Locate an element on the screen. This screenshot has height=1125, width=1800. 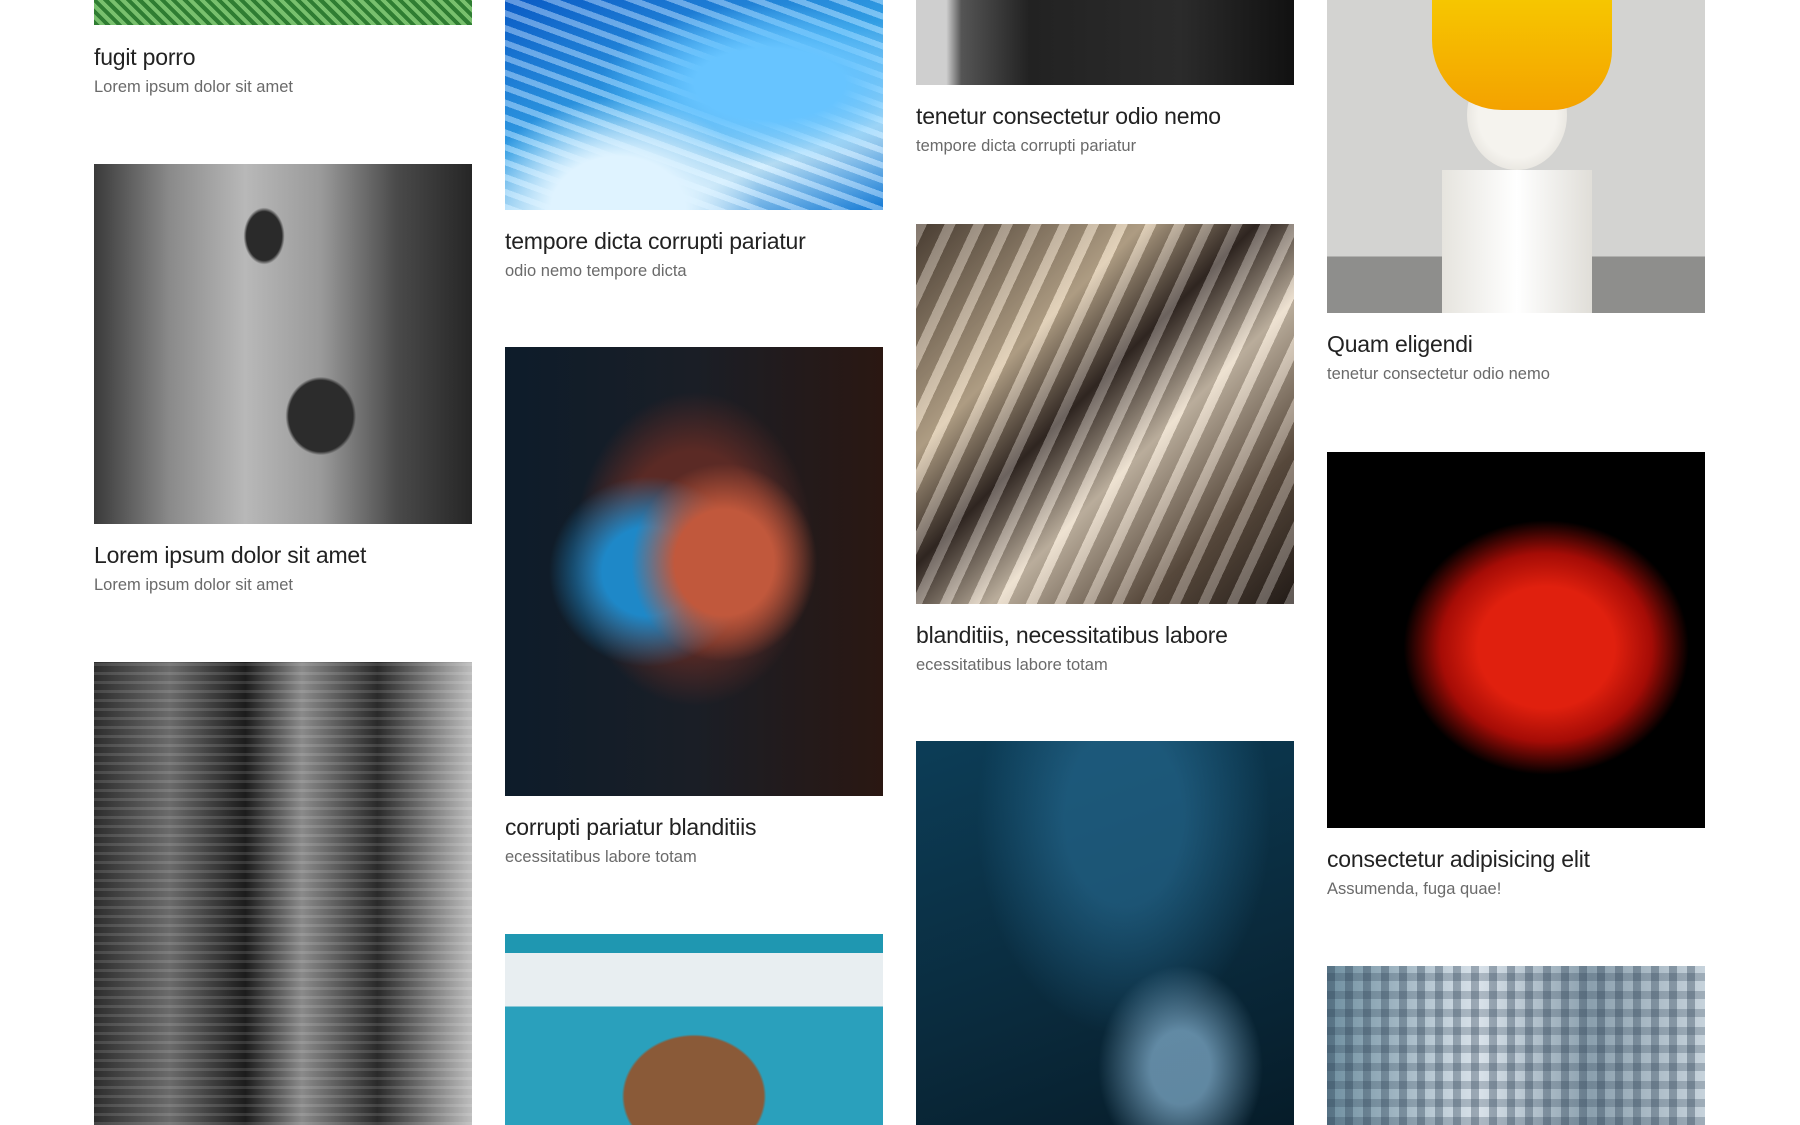
card-subtitle: tempore dicta corrupti pariatur is located at coordinates (1026, 146).